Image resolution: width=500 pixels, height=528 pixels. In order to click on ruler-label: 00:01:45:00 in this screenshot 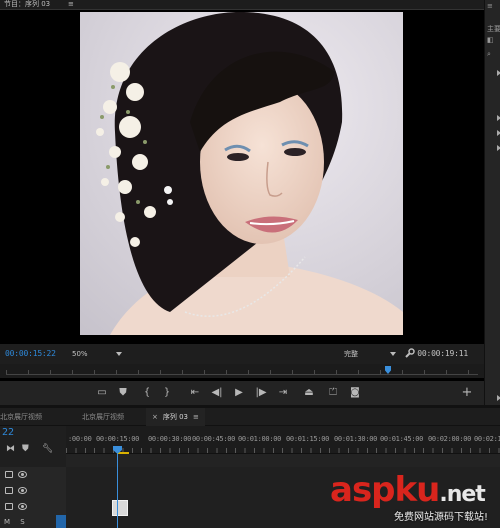, I will do `click(402, 439)`.